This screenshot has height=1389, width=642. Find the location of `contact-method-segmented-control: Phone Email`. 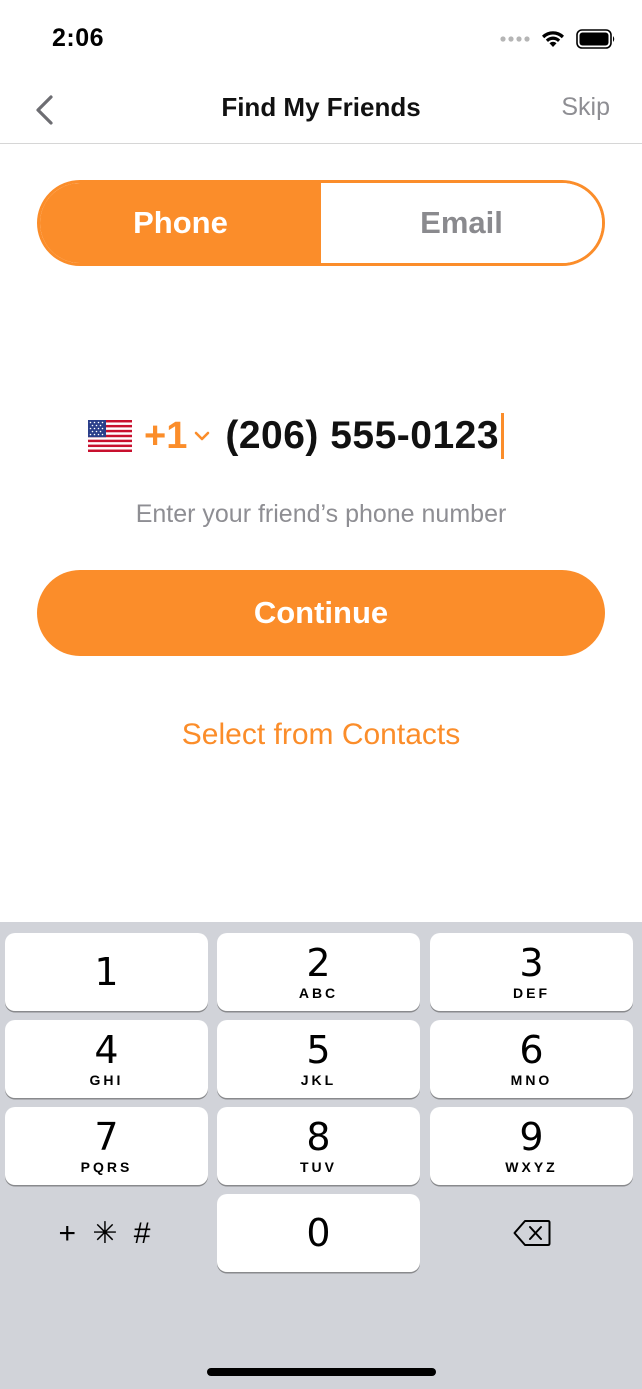

contact-method-segmented-control: Phone Email is located at coordinates (321, 223).